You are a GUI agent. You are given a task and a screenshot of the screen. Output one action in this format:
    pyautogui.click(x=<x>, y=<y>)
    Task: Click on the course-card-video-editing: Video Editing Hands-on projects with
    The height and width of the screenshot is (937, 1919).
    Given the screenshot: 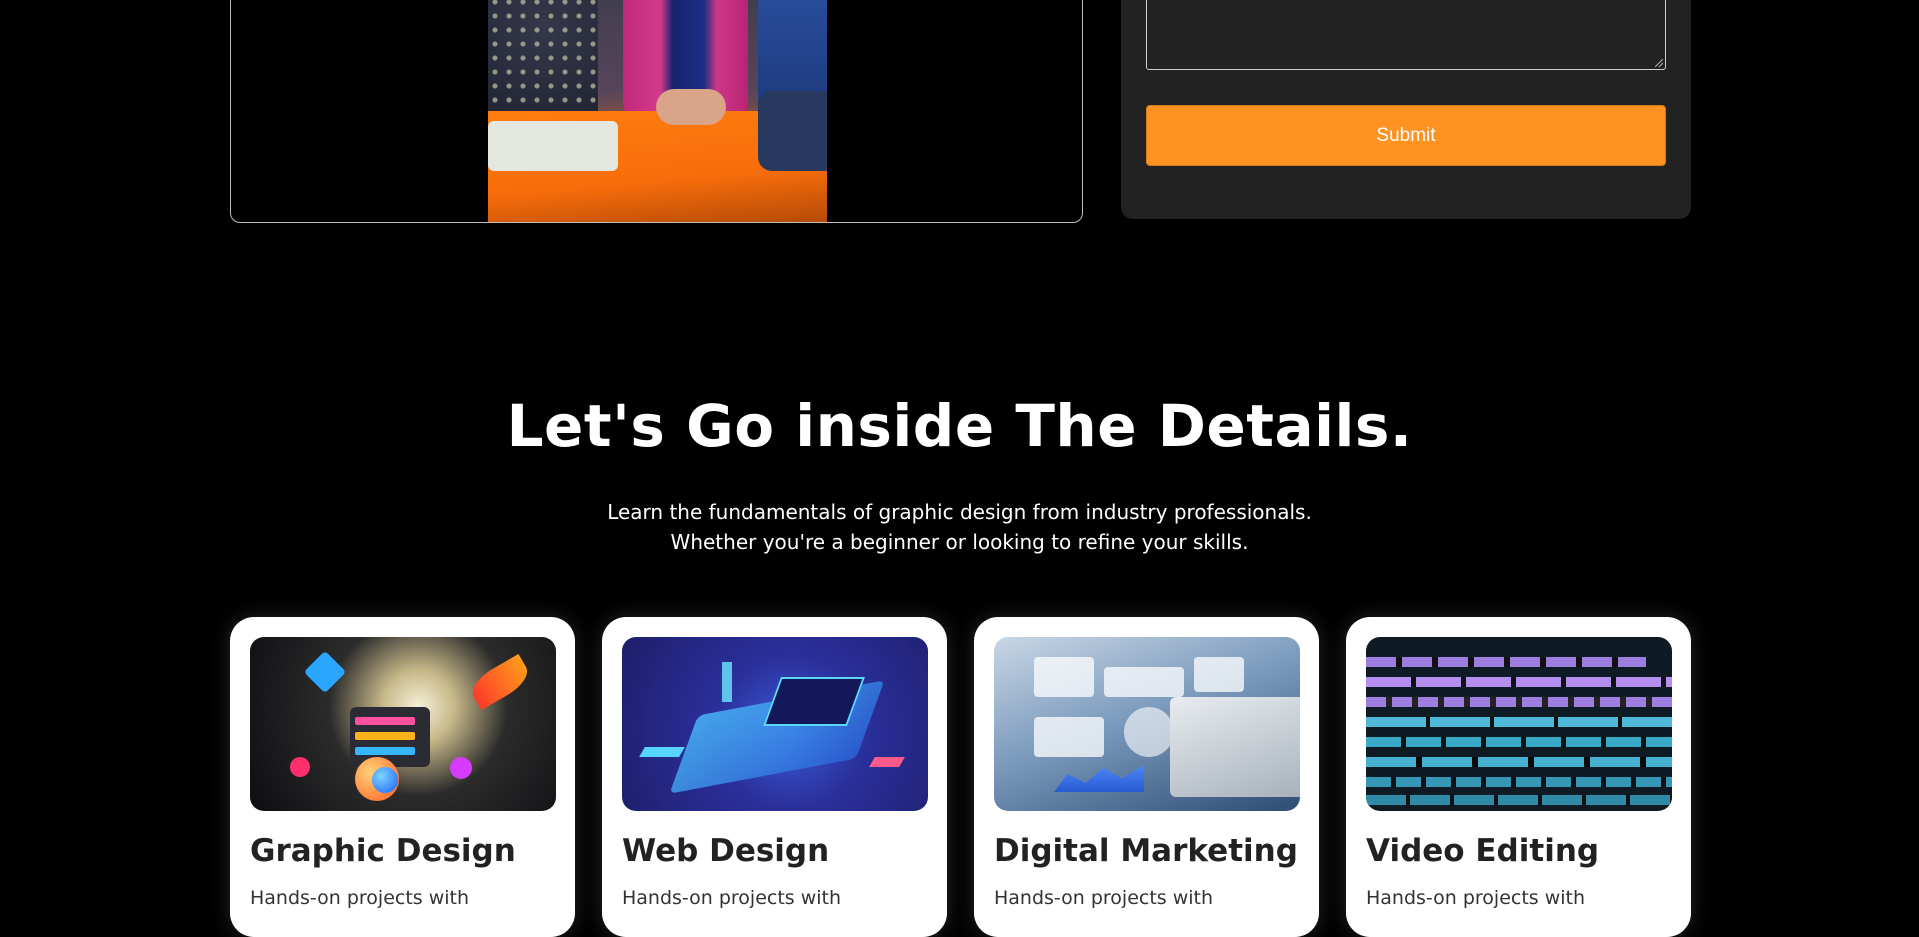 What is the action you would take?
    pyautogui.click(x=1518, y=777)
    